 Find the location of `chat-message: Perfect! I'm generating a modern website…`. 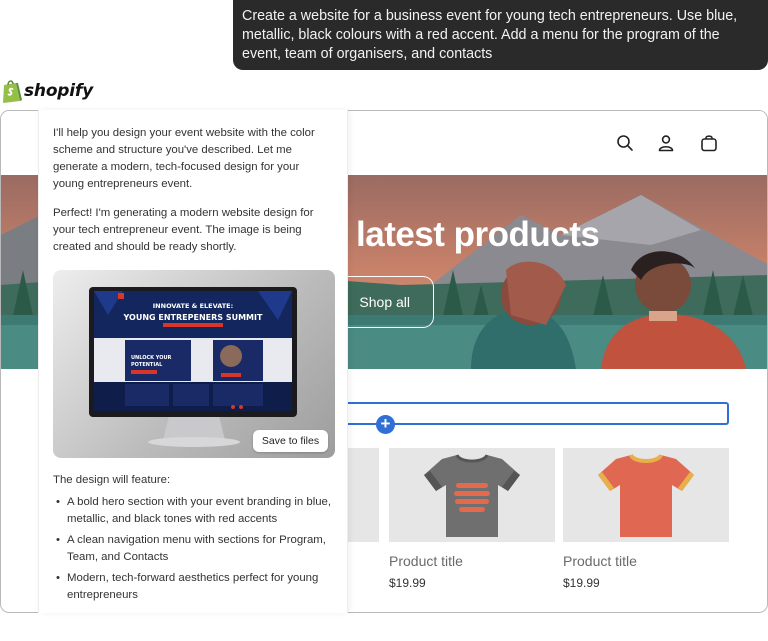

chat-message: Perfect! I'm generating a modern website… is located at coordinates (183, 230).